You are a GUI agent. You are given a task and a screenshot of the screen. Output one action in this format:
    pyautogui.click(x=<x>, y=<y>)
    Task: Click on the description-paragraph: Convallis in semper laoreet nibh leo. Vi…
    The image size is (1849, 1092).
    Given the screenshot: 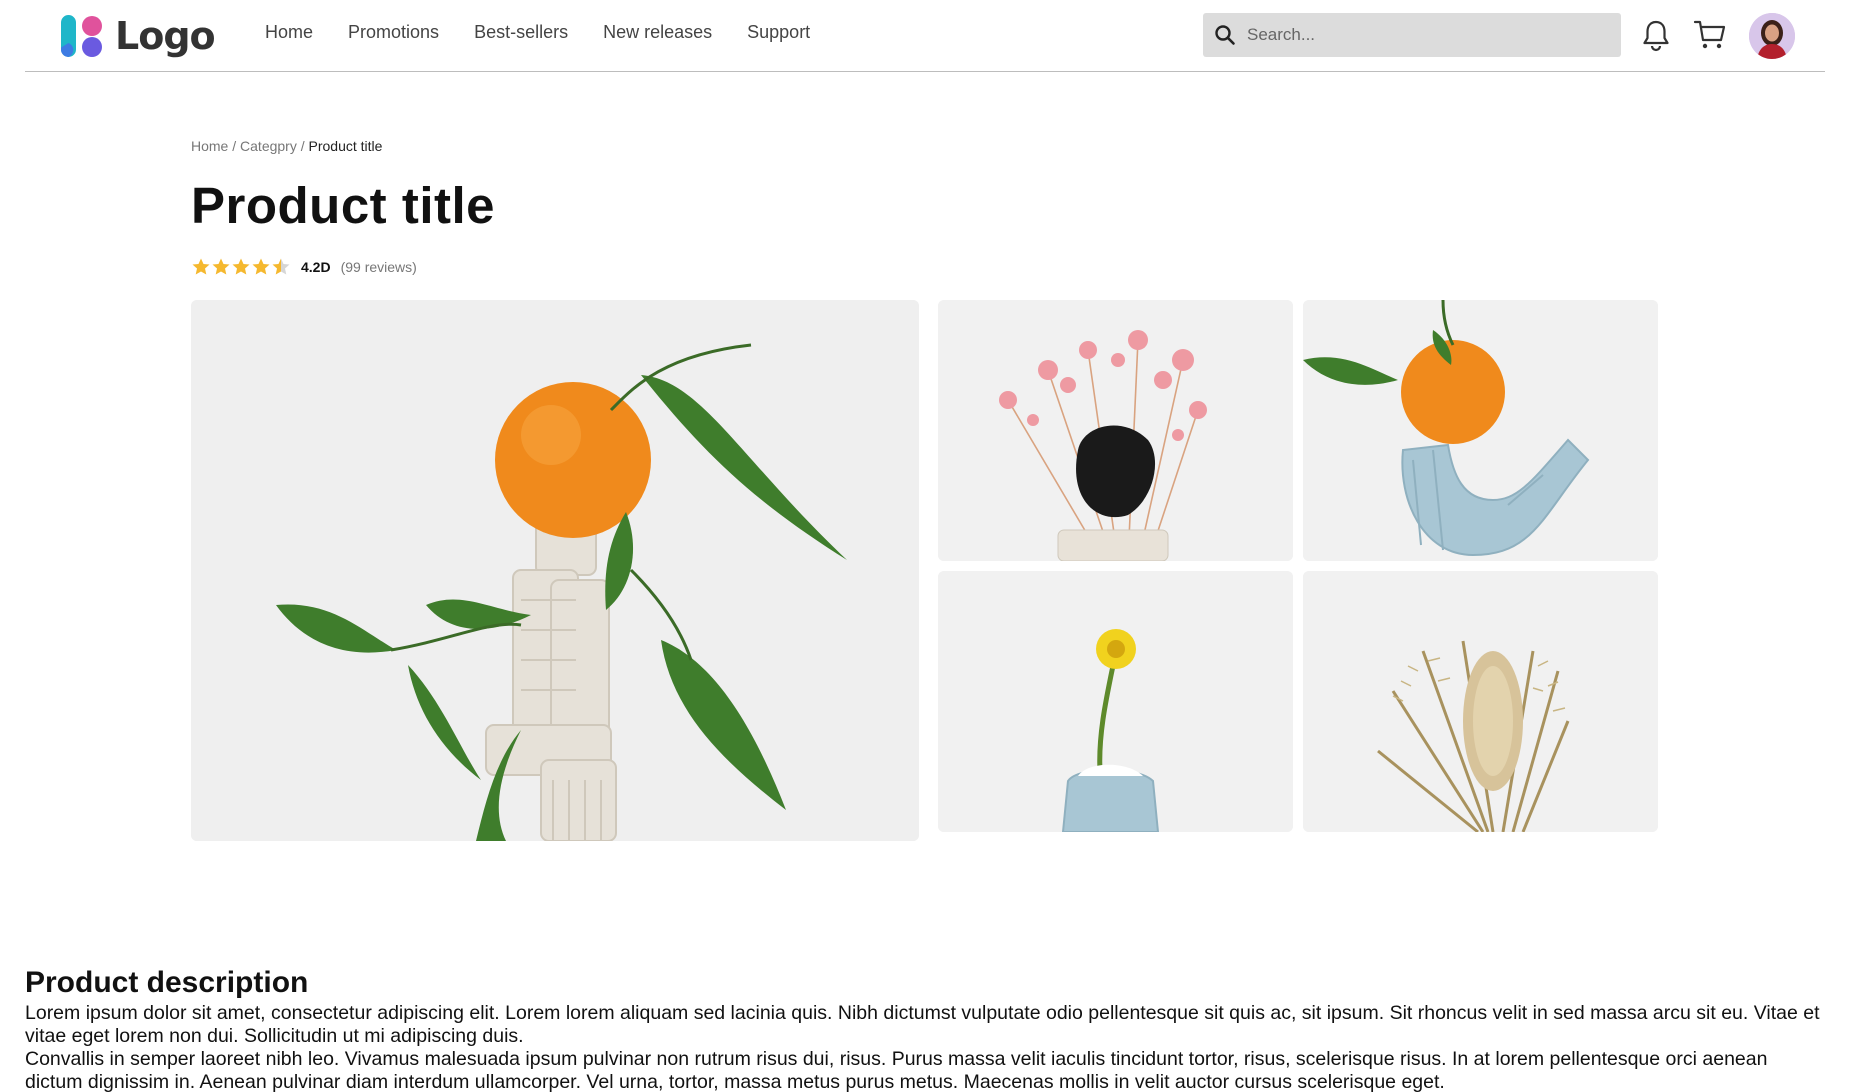 What is the action you would take?
    pyautogui.click(x=896, y=1070)
    